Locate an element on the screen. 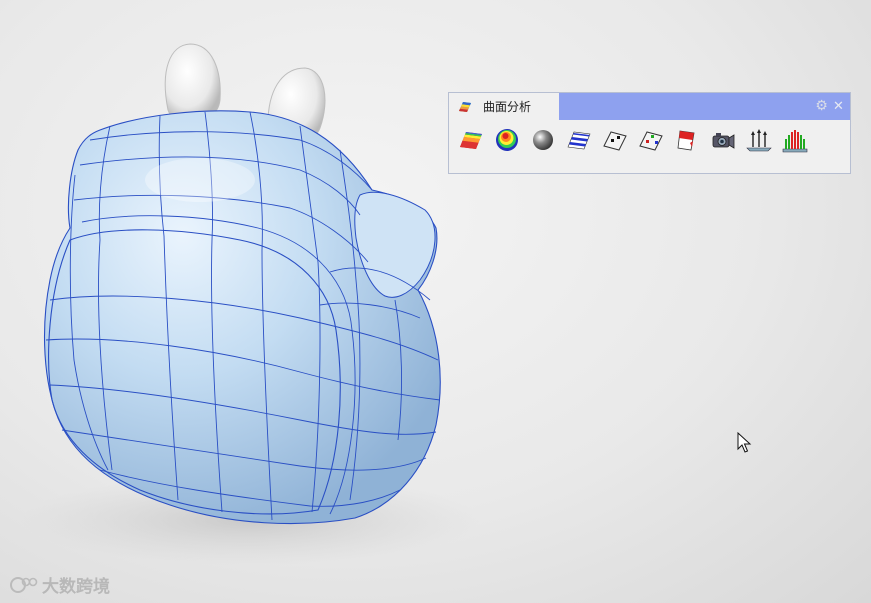 This screenshot has width=871, height=603. draft-angle-tool is located at coordinates (687, 140).